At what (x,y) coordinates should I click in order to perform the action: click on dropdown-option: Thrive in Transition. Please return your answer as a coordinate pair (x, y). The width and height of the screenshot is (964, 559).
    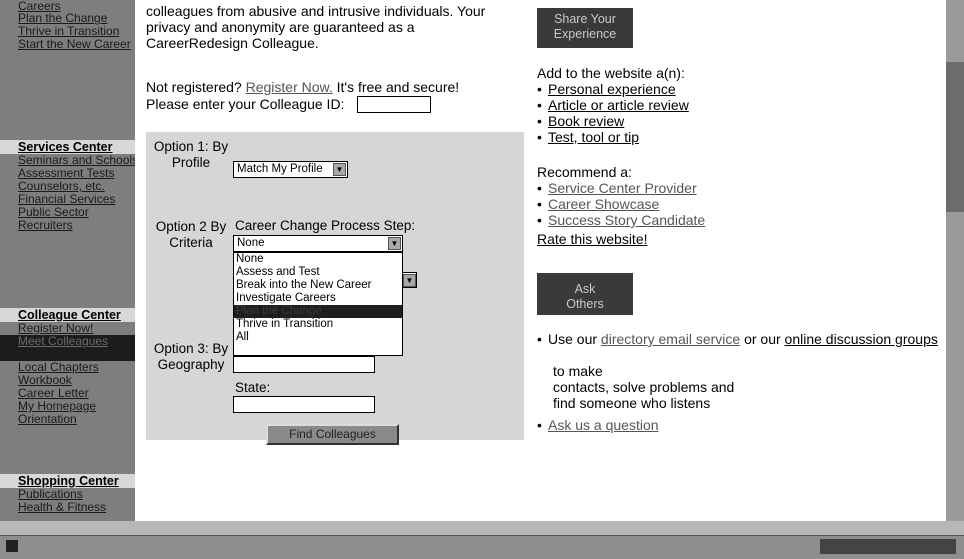
    Looking at the image, I should click on (318, 324).